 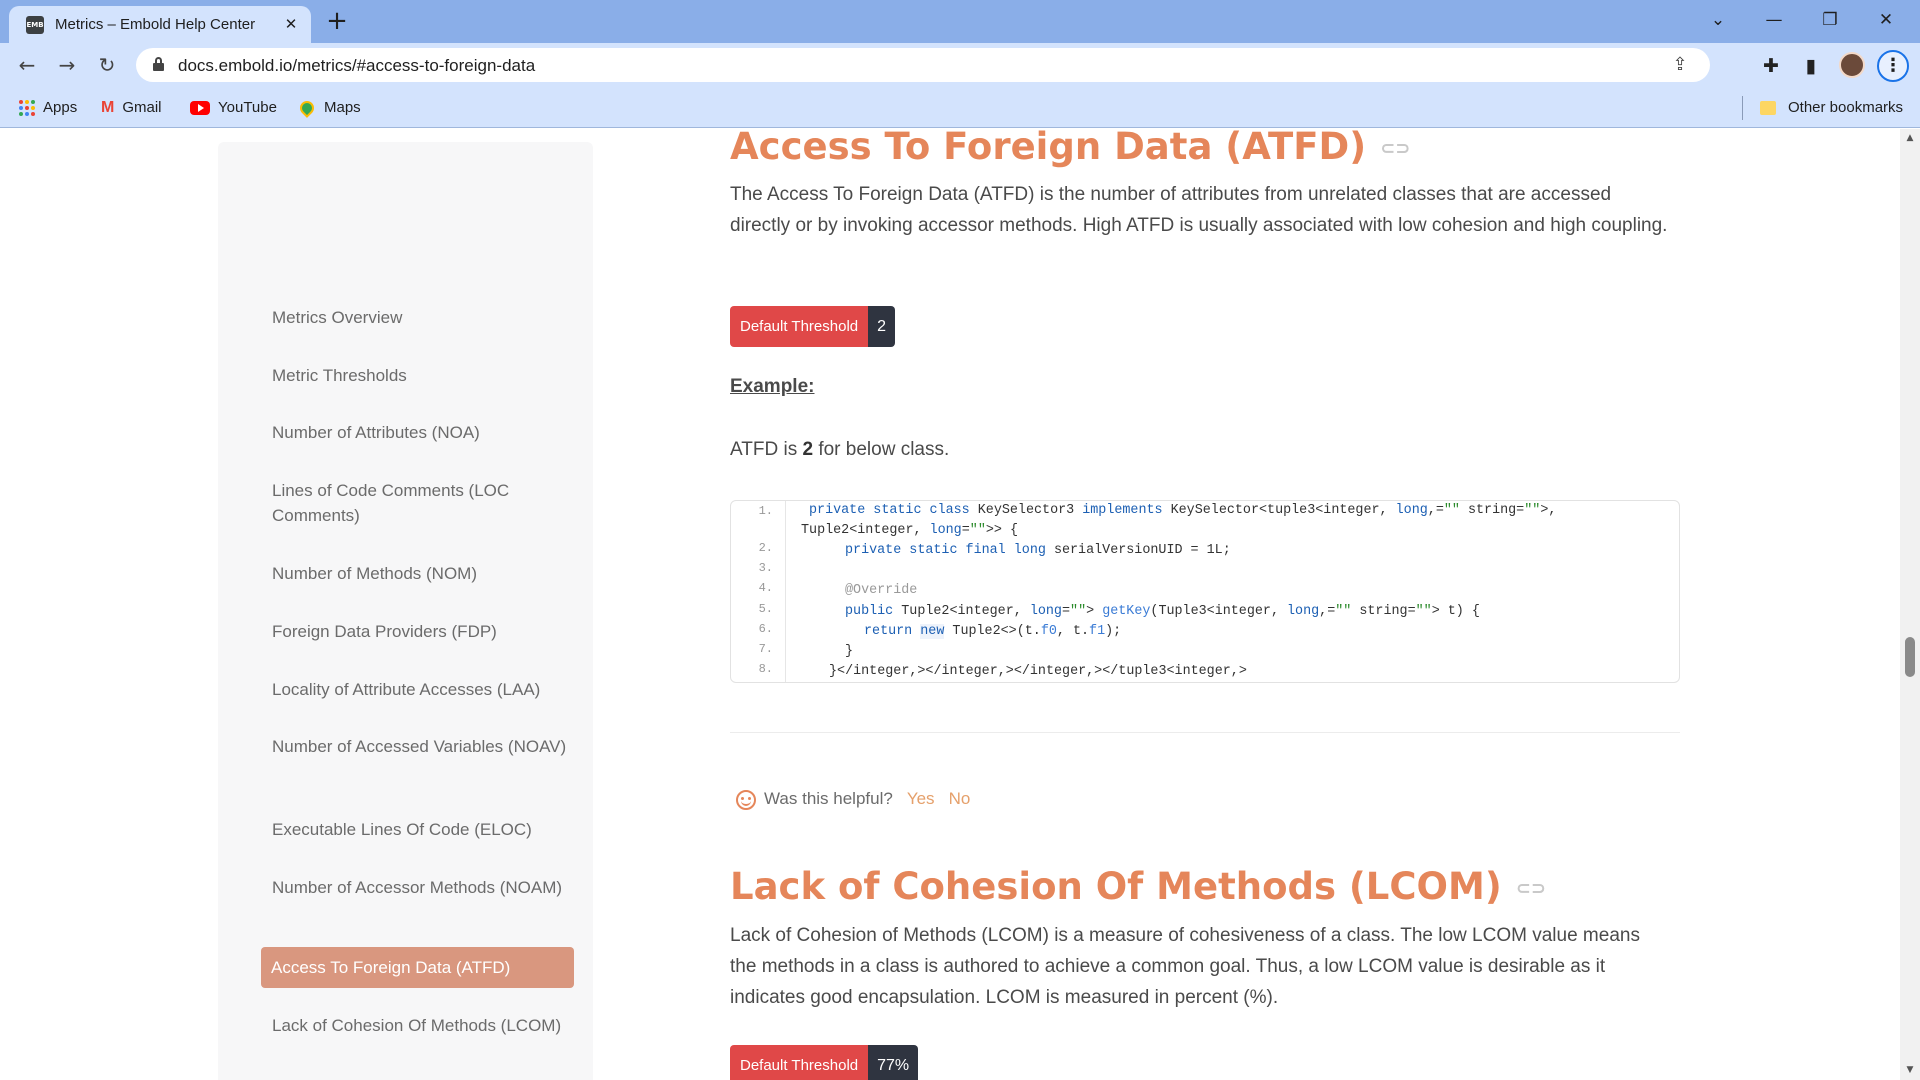 What do you see at coordinates (960, 107) in the screenshot?
I see `bookmarks-bar: Apps M Gmail YouTube Maps Other bookmarks` at bounding box center [960, 107].